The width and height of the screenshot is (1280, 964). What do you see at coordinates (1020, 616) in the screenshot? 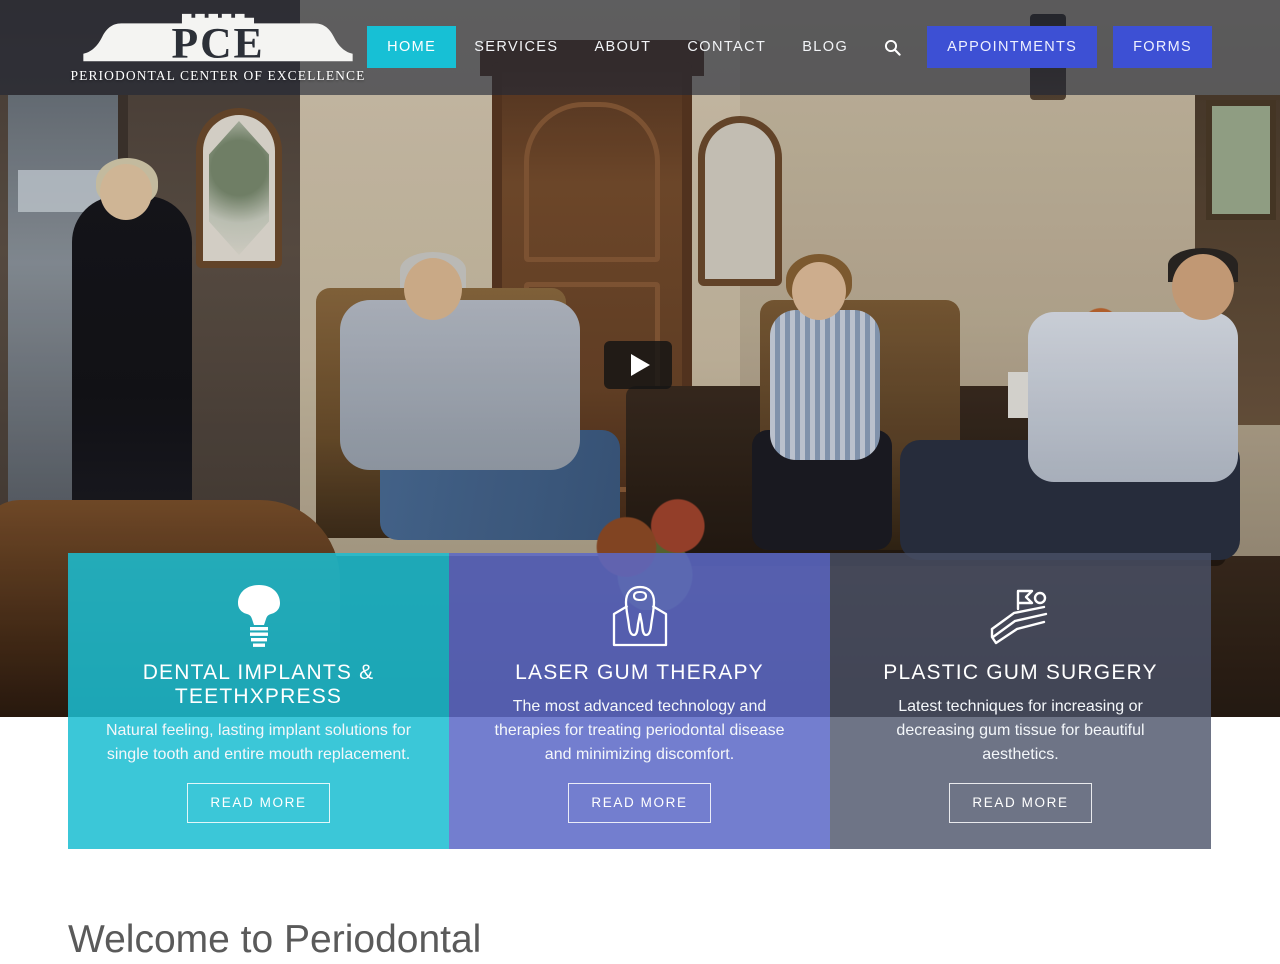
I see `gum-surgery-hand-icon` at bounding box center [1020, 616].